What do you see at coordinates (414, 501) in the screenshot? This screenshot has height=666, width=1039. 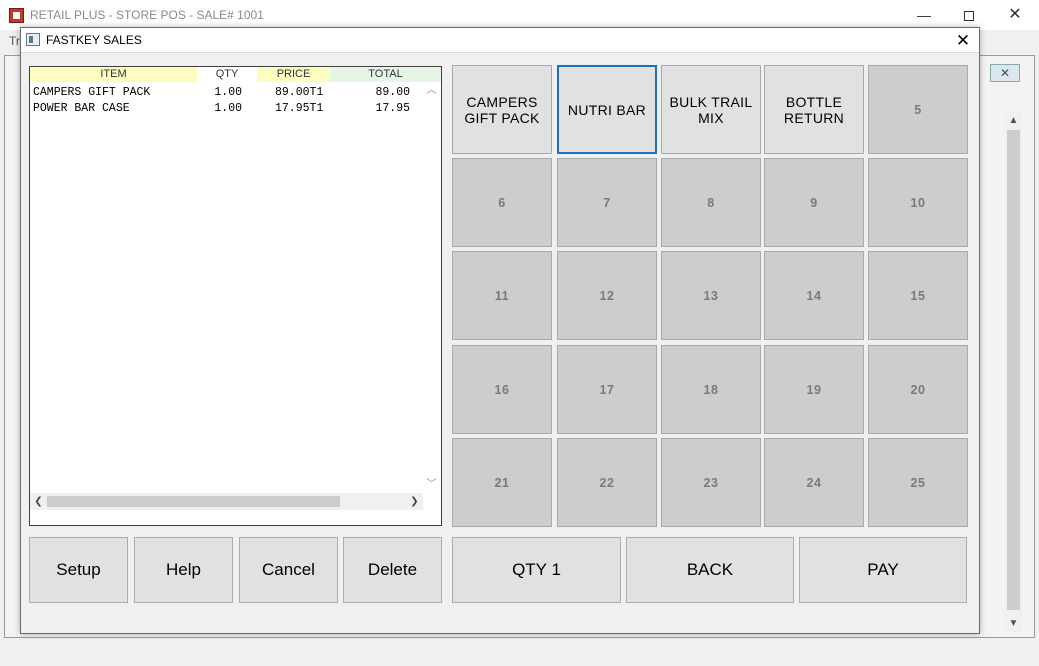 I see `chevron-right-icon: ❯` at bounding box center [414, 501].